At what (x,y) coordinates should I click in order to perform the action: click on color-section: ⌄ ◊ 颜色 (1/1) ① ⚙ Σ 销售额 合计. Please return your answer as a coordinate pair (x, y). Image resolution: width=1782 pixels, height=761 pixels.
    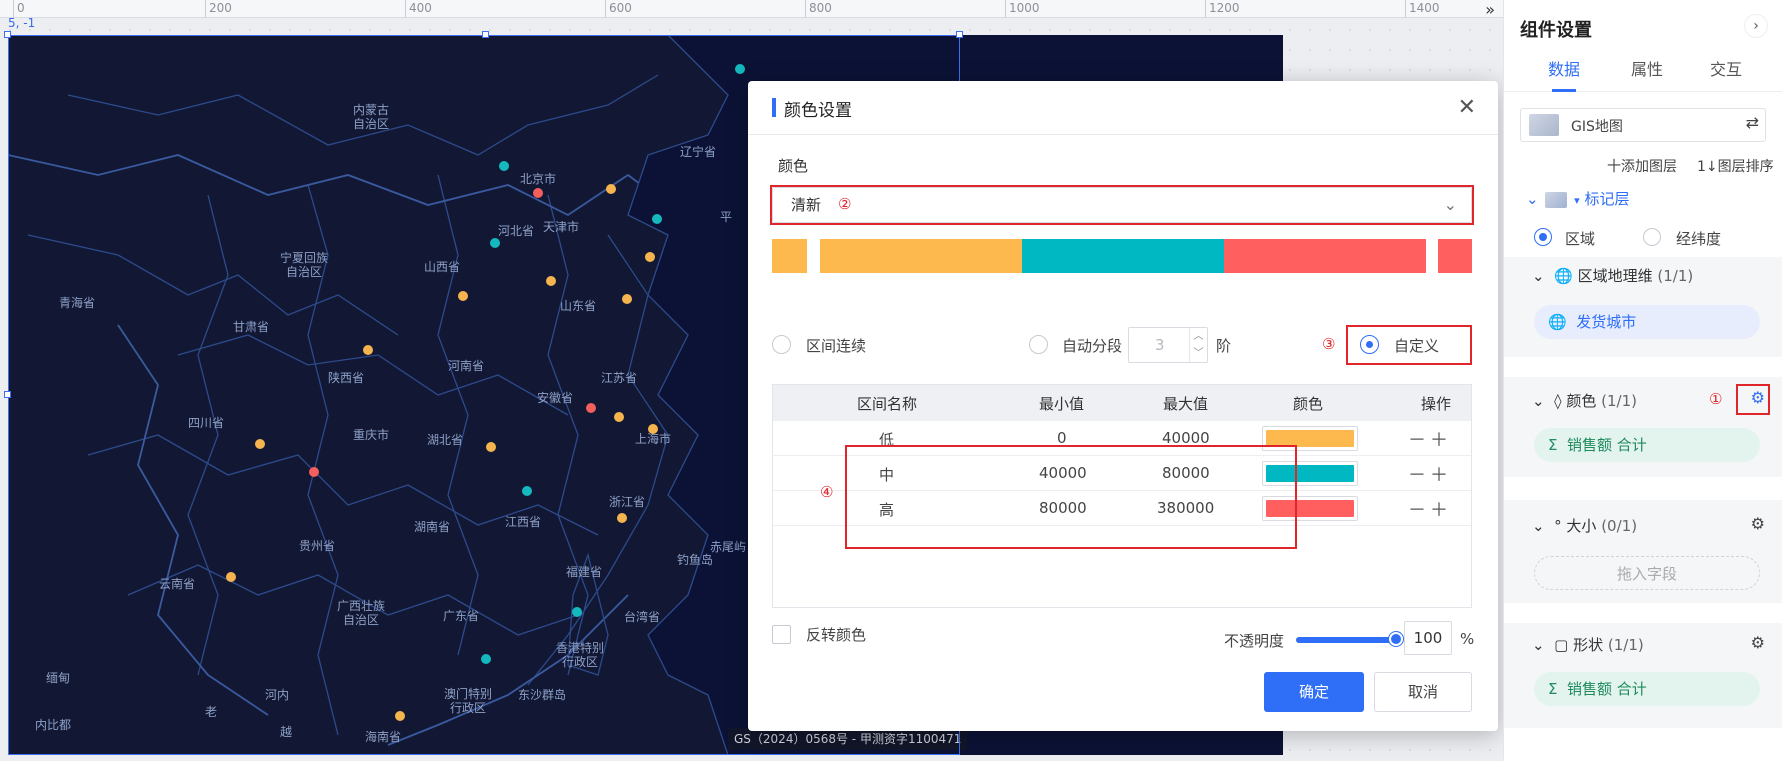
    Looking at the image, I should click on (1643, 427).